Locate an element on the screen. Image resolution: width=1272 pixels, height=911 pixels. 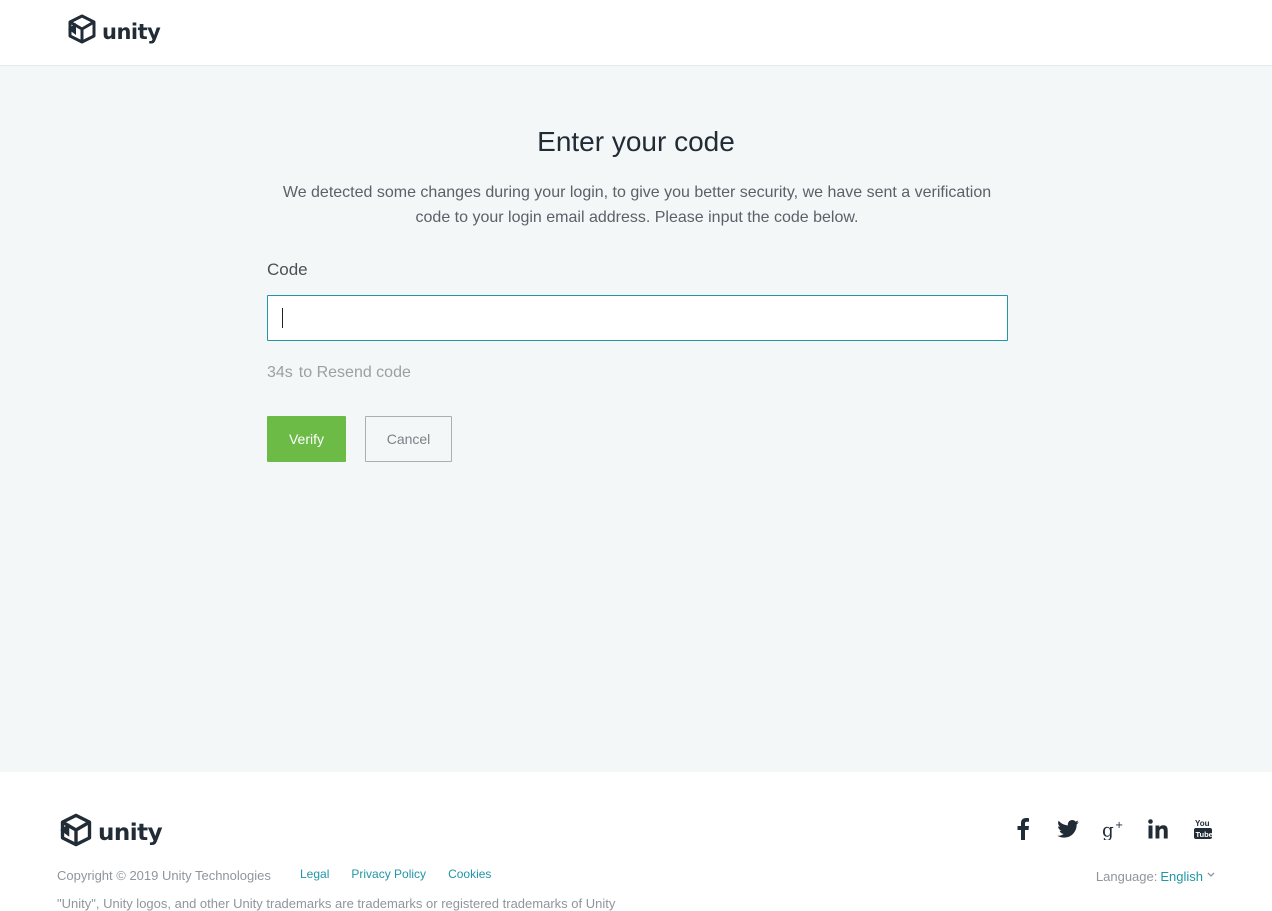
footer-unity-logo: unity is located at coordinates (110, 832).